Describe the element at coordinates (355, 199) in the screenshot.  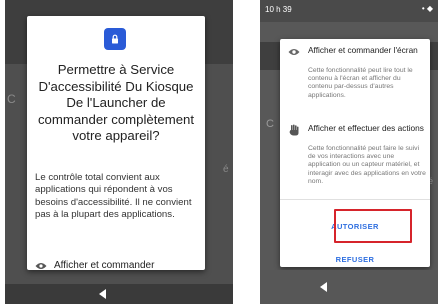
I see `dialog-divider` at that location.